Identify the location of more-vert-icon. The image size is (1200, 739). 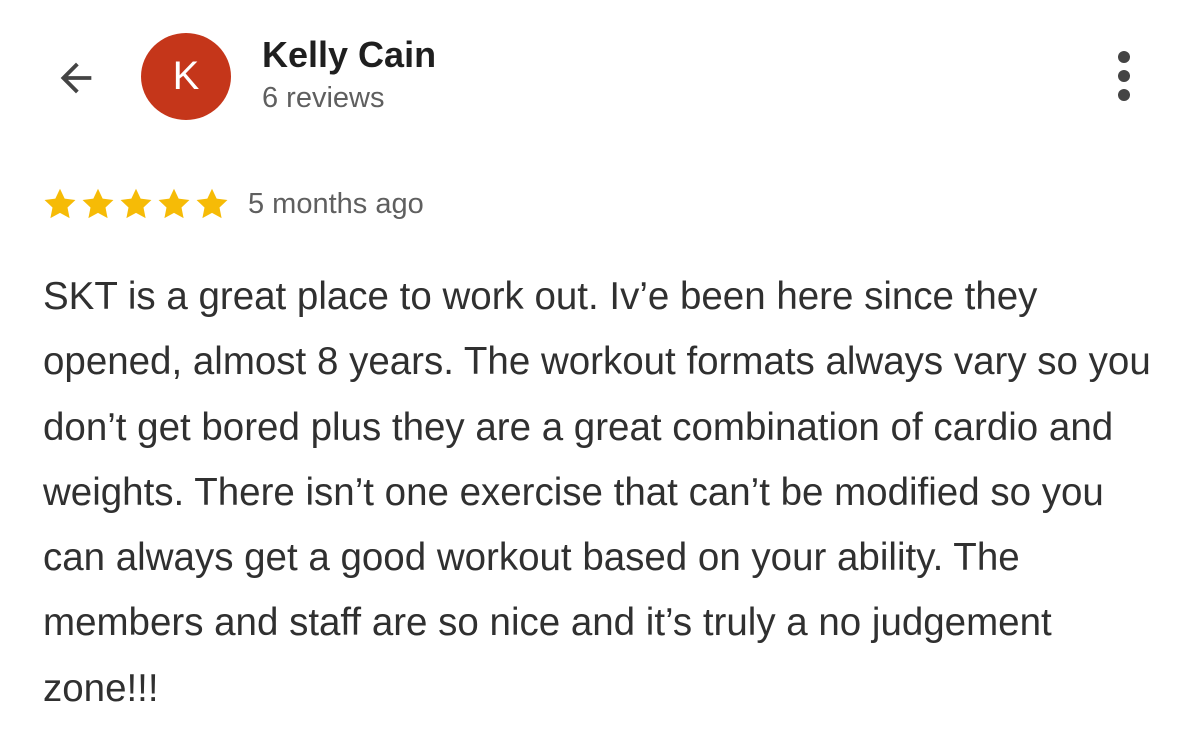
(1124, 76).